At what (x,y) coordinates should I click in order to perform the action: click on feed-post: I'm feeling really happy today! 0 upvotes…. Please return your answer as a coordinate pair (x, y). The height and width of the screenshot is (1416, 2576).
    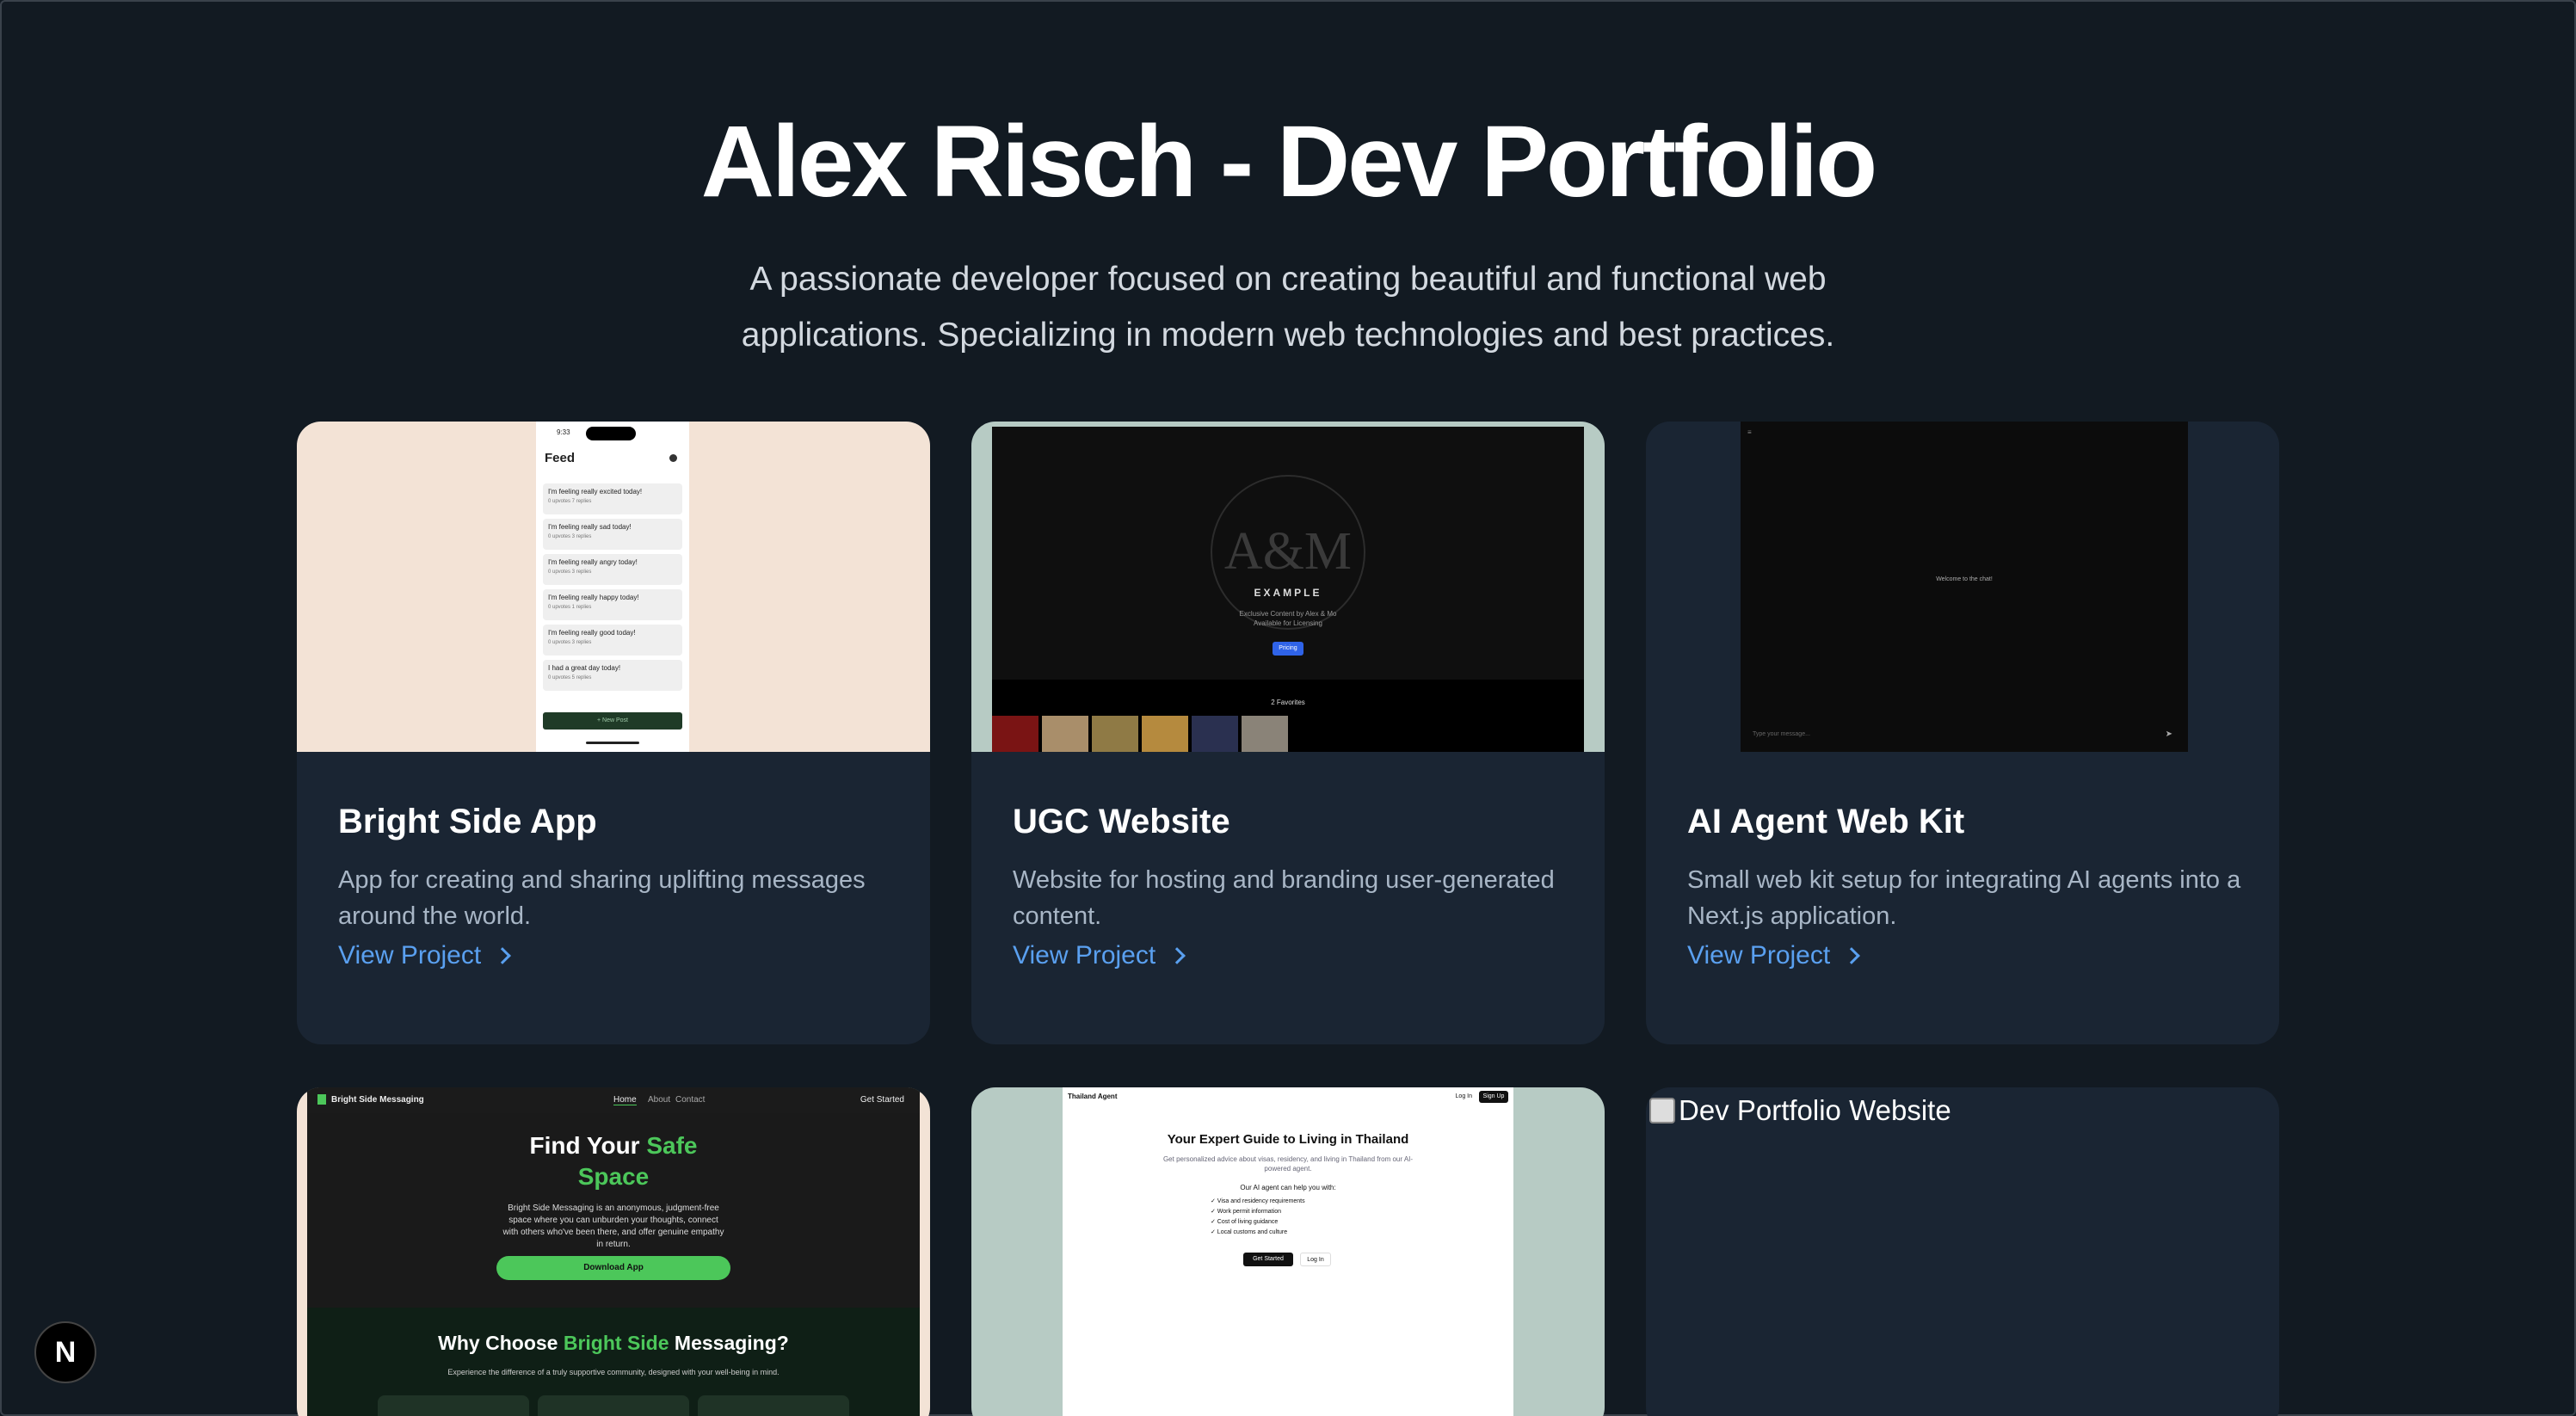
    Looking at the image, I should click on (612, 605).